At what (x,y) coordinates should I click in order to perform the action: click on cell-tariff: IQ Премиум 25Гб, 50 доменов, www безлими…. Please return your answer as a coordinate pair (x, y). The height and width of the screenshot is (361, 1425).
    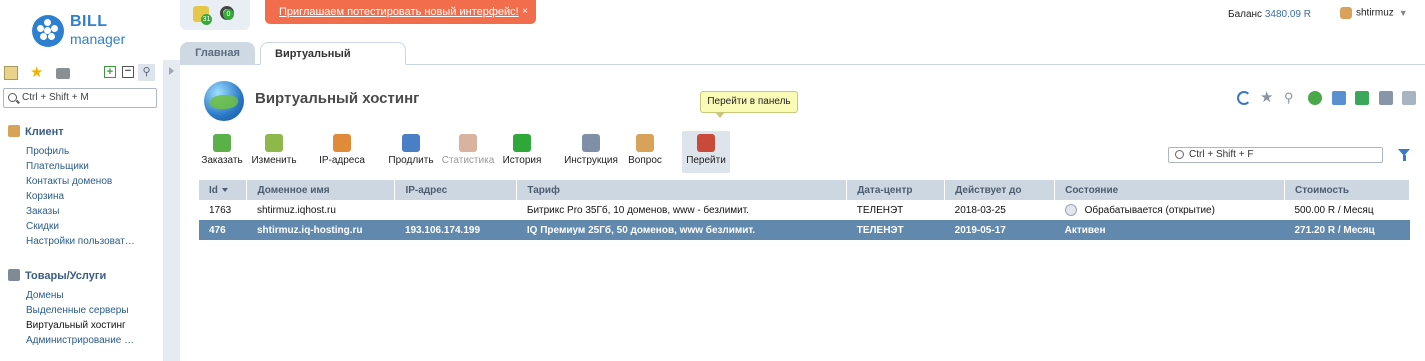
    Looking at the image, I should click on (681, 230).